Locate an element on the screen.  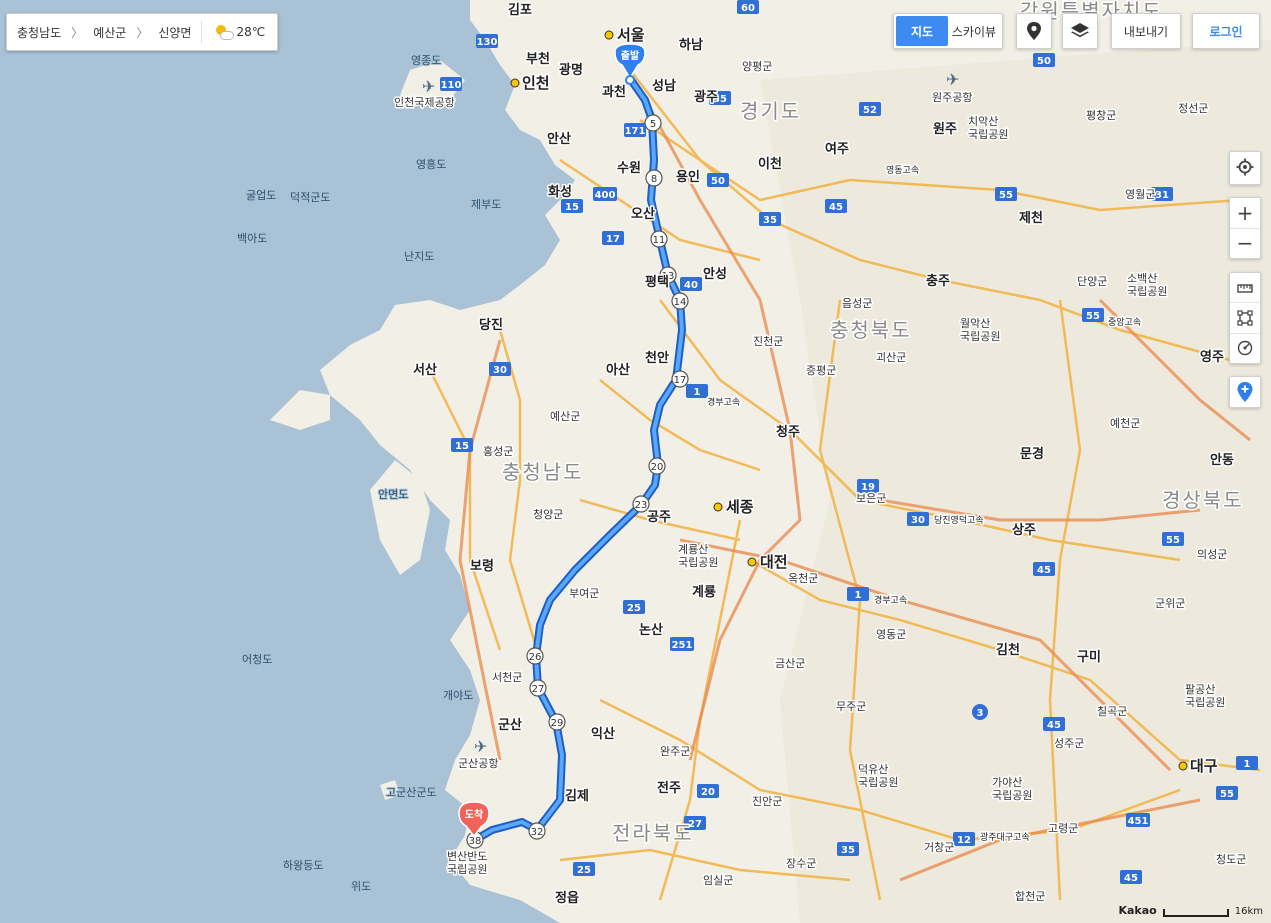
measure-tools is located at coordinates (1245, 318).